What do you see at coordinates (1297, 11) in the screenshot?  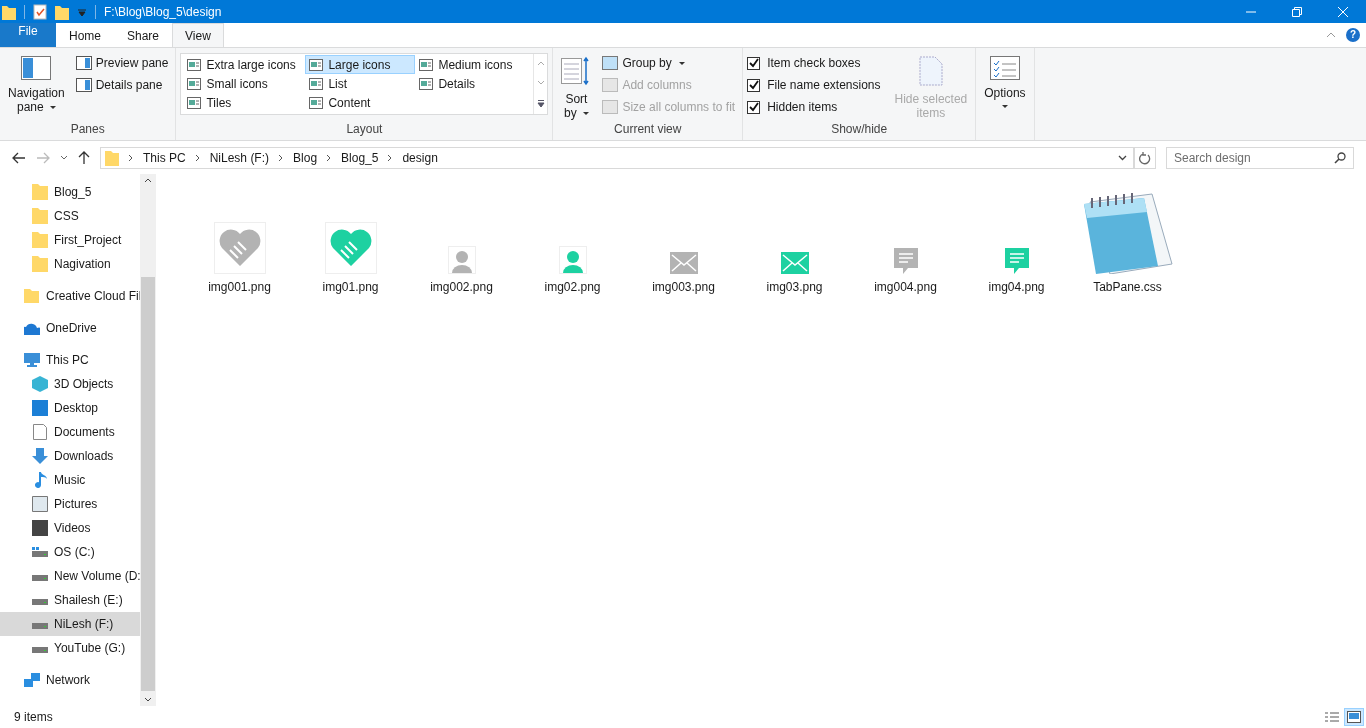 I see `restore-icon` at bounding box center [1297, 11].